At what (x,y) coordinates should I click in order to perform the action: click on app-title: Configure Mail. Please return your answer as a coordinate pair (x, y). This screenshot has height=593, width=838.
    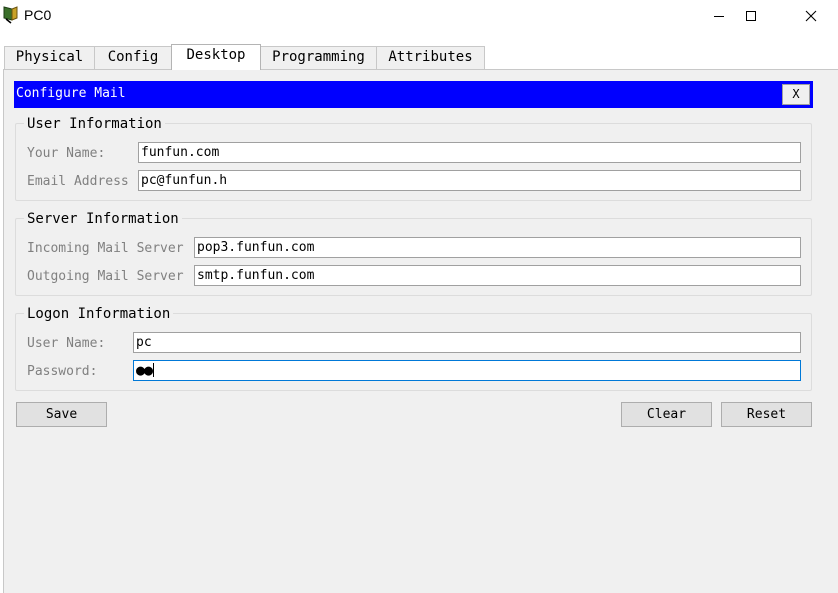
    Looking at the image, I should click on (71, 93).